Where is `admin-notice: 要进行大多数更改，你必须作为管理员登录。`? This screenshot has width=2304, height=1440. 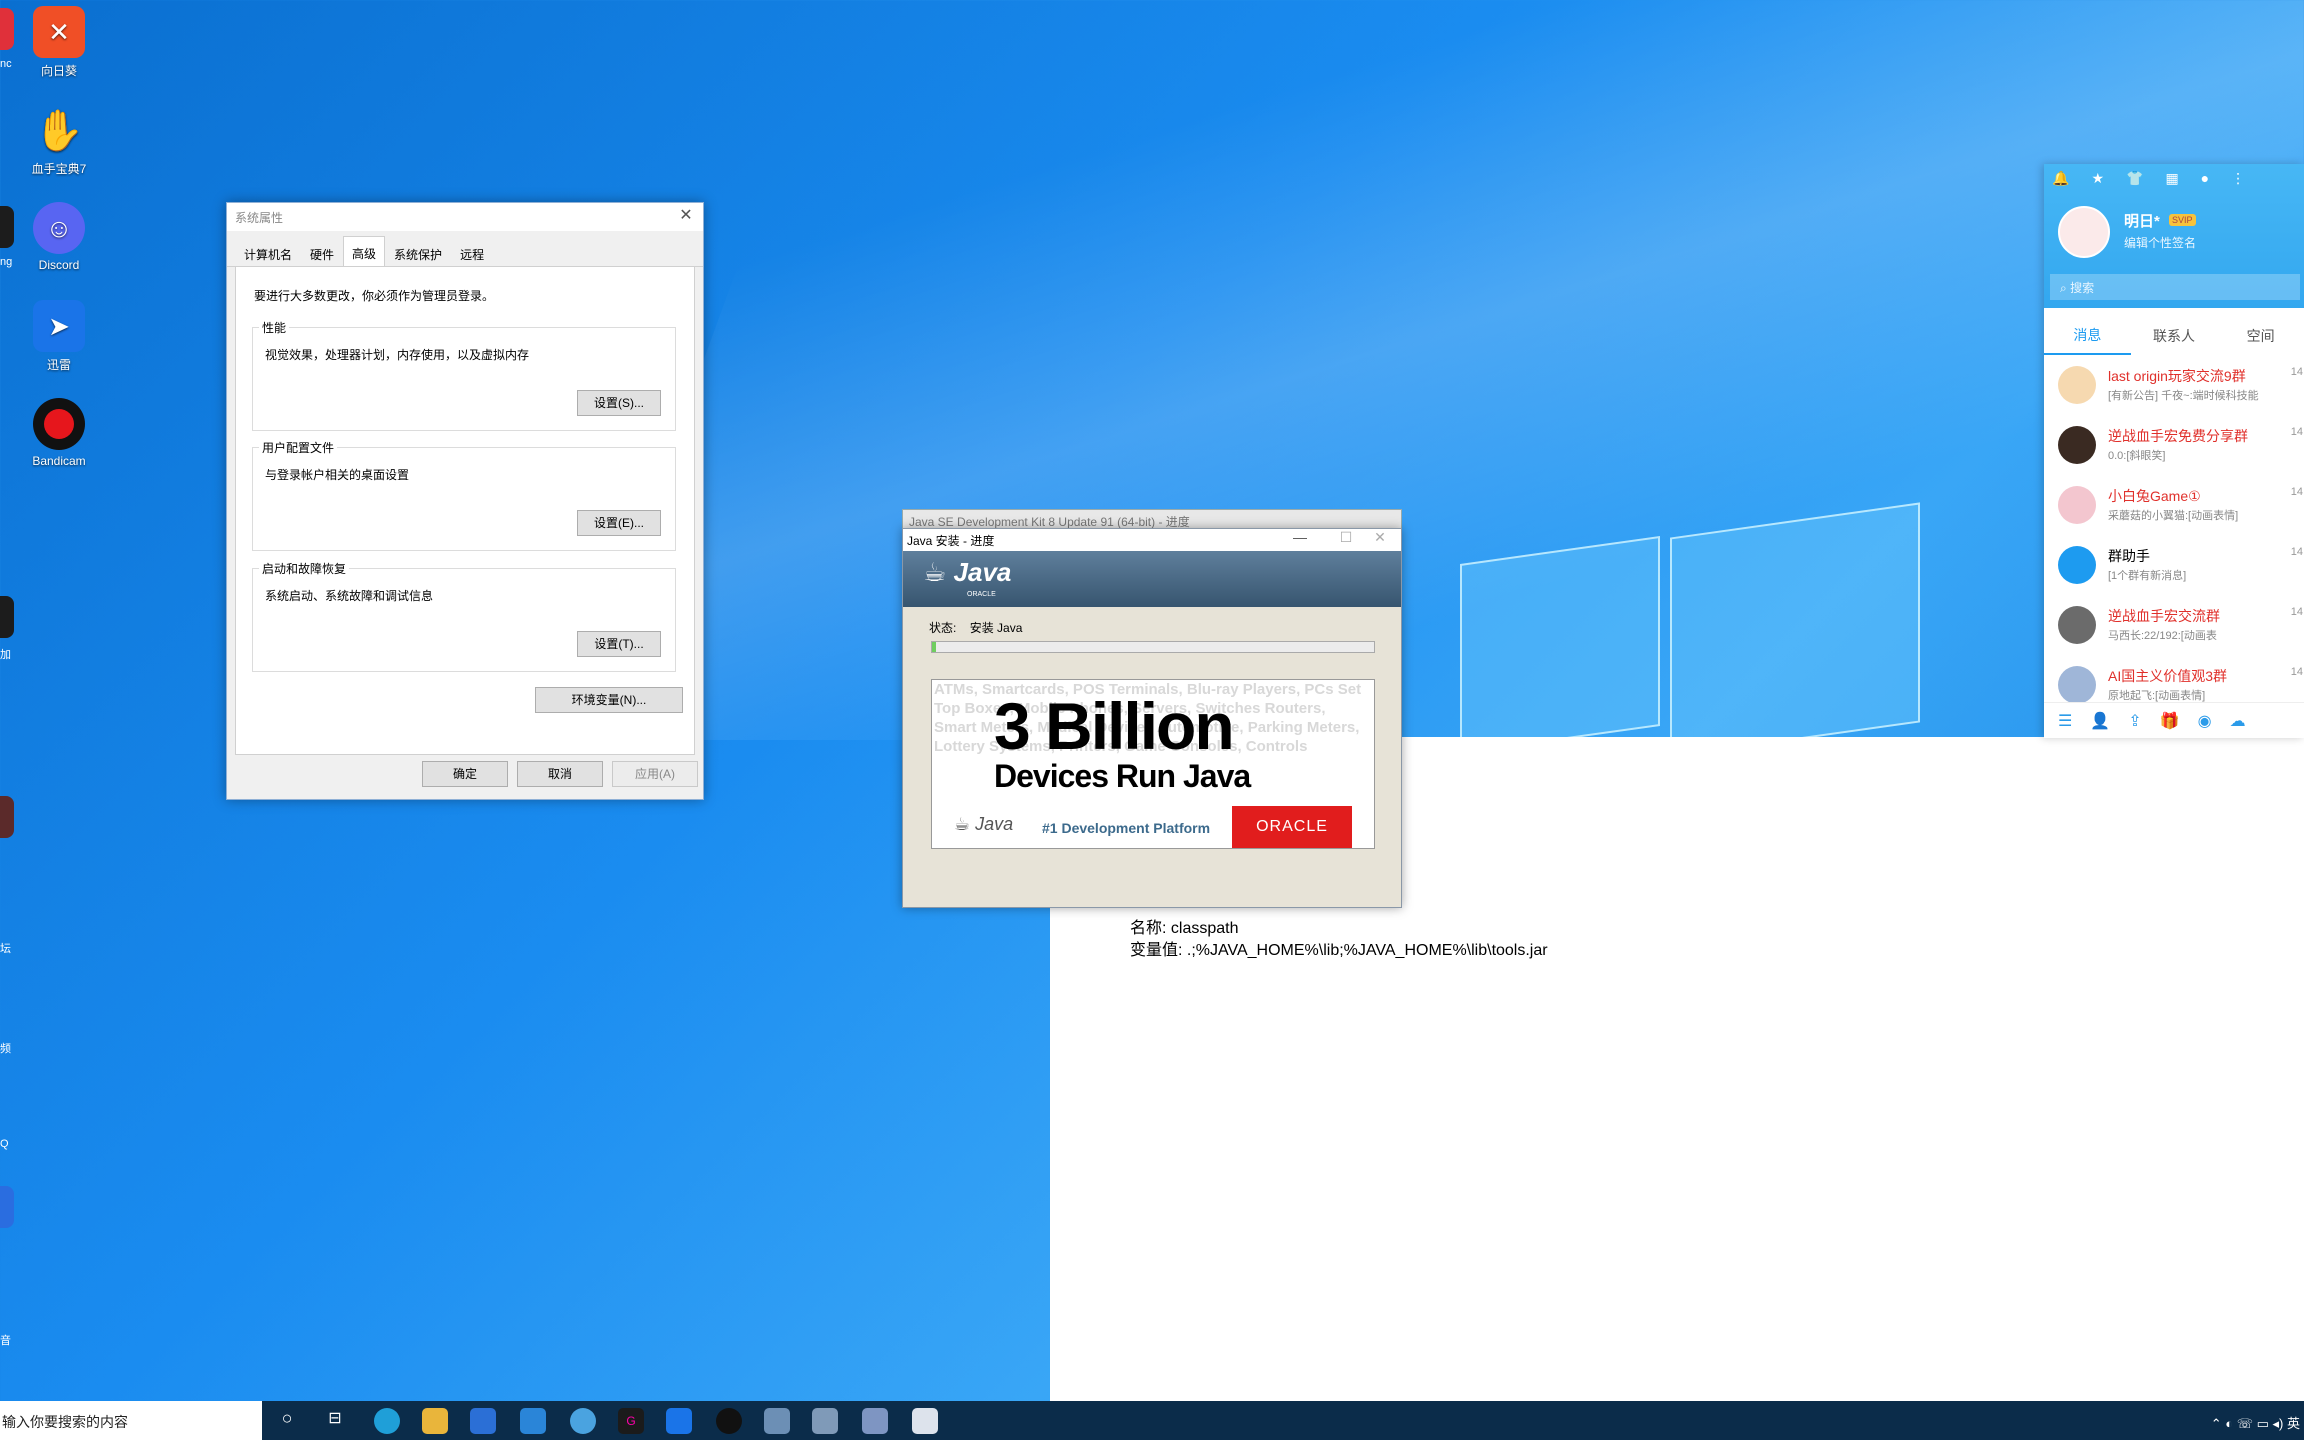 admin-notice: 要进行大多数更改，你必须作为管理员登录。 is located at coordinates (374, 296).